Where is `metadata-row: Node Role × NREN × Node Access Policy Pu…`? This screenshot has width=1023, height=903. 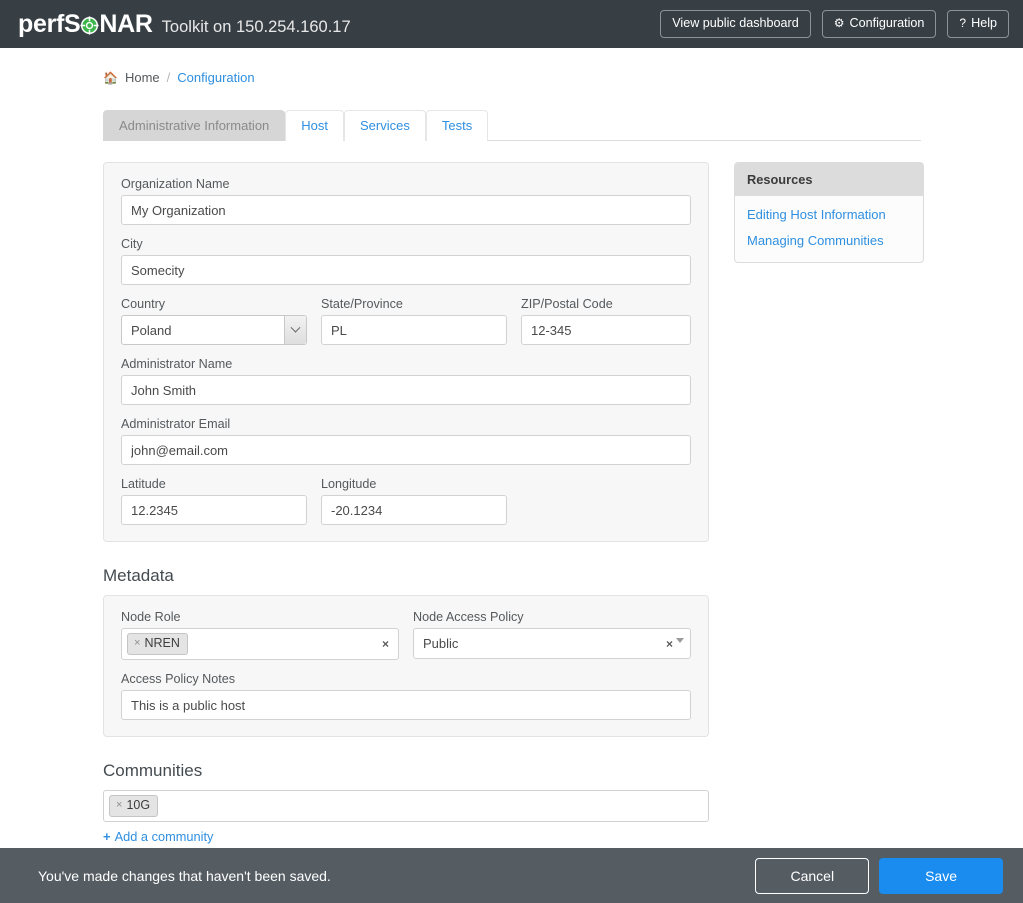 metadata-row: Node Role × NREN × Node Access Policy Pu… is located at coordinates (406, 635).